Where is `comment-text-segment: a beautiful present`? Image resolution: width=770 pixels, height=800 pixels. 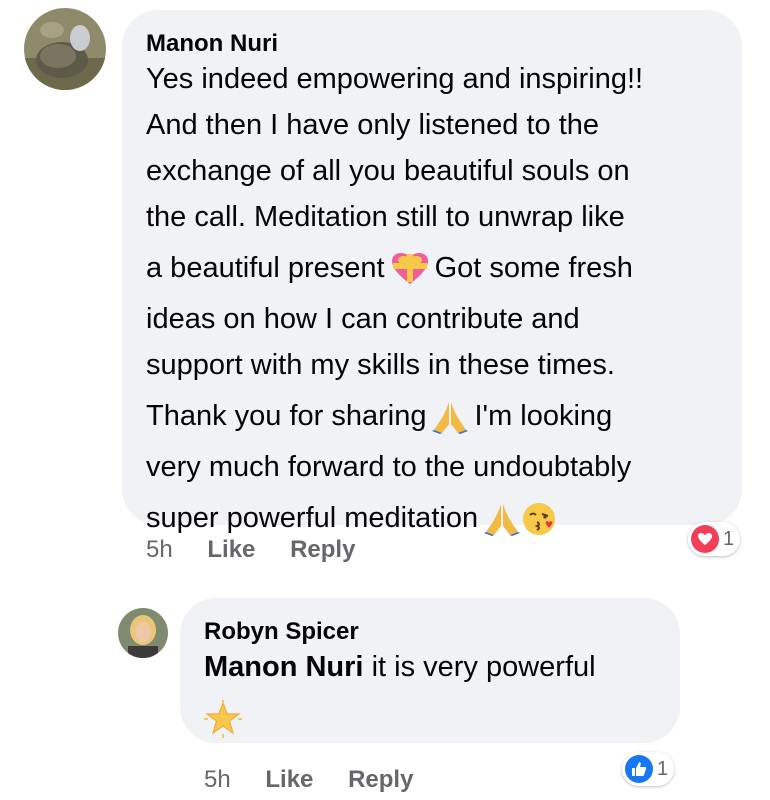 comment-text-segment: a beautiful present is located at coordinates (265, 268).